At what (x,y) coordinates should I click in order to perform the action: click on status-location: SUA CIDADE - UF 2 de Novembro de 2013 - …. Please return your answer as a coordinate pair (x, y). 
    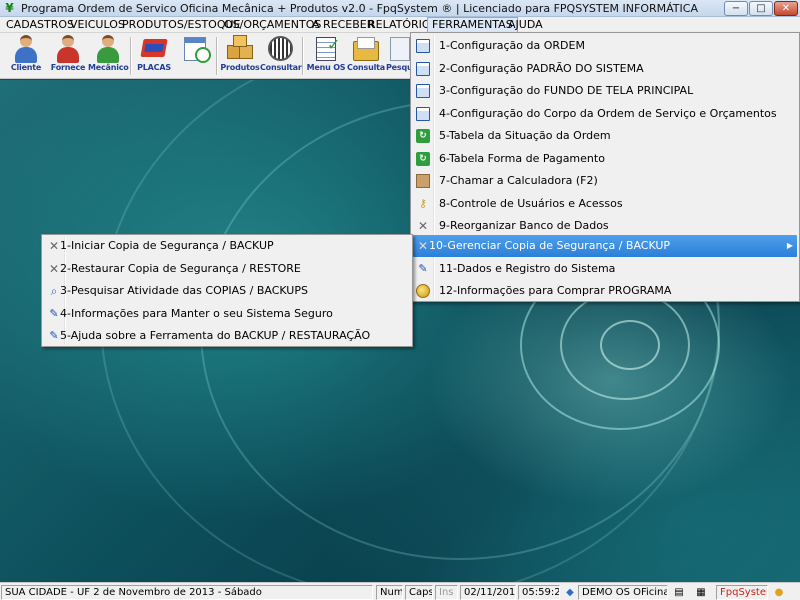
    Looking at the image, I should click on (187, 592).